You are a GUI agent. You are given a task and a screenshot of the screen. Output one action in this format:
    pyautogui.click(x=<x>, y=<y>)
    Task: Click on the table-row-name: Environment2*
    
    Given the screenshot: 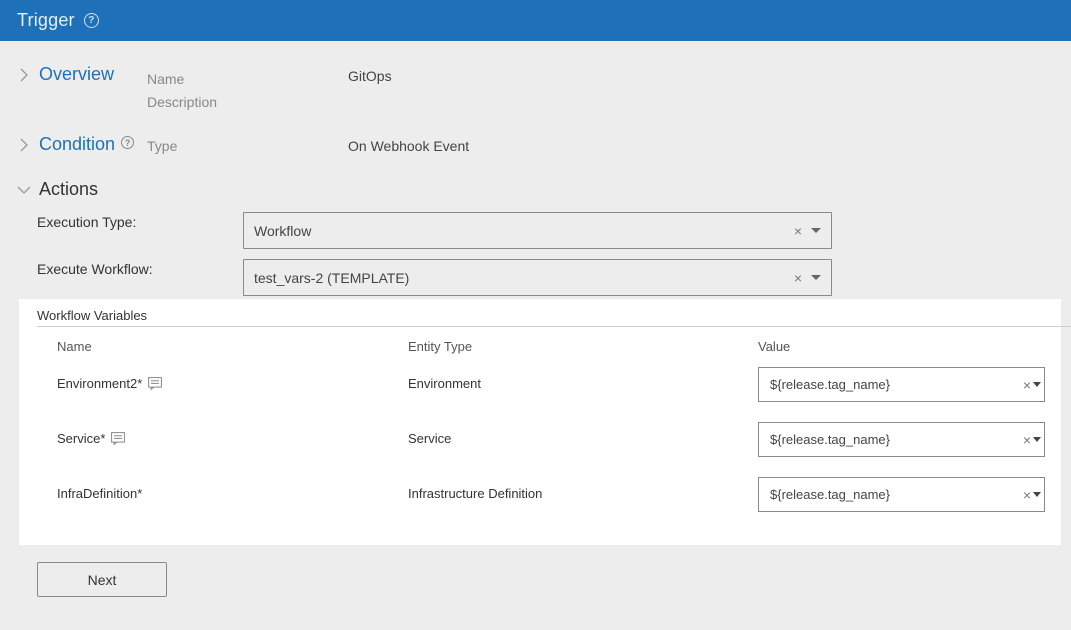 What is the action you would take?
    pyautogui.click(x=110, y=383)
    